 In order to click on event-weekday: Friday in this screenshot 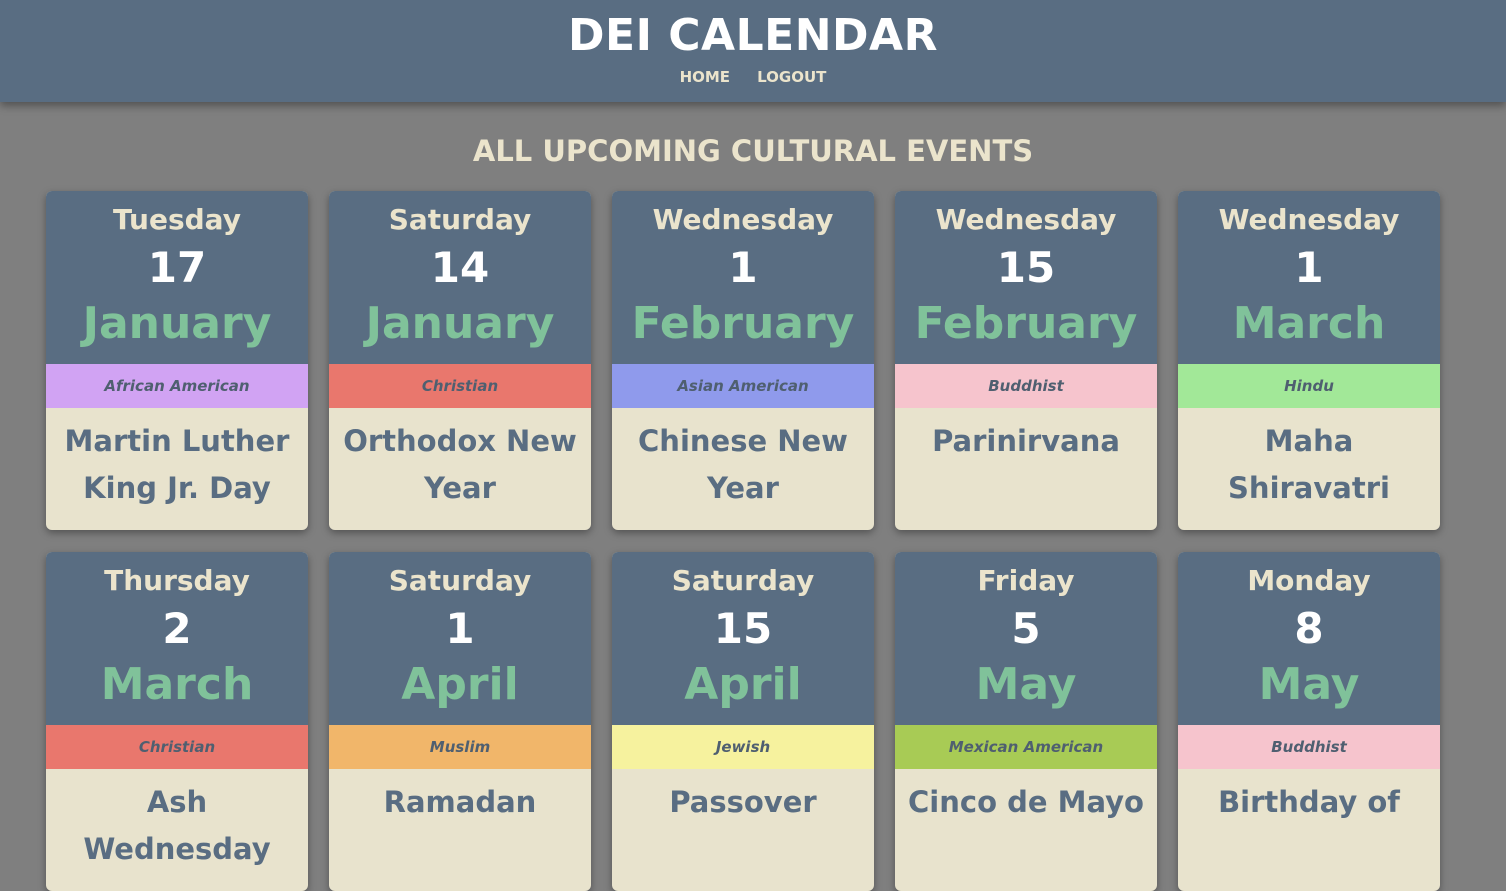, I will do `click(1026, 580)`.